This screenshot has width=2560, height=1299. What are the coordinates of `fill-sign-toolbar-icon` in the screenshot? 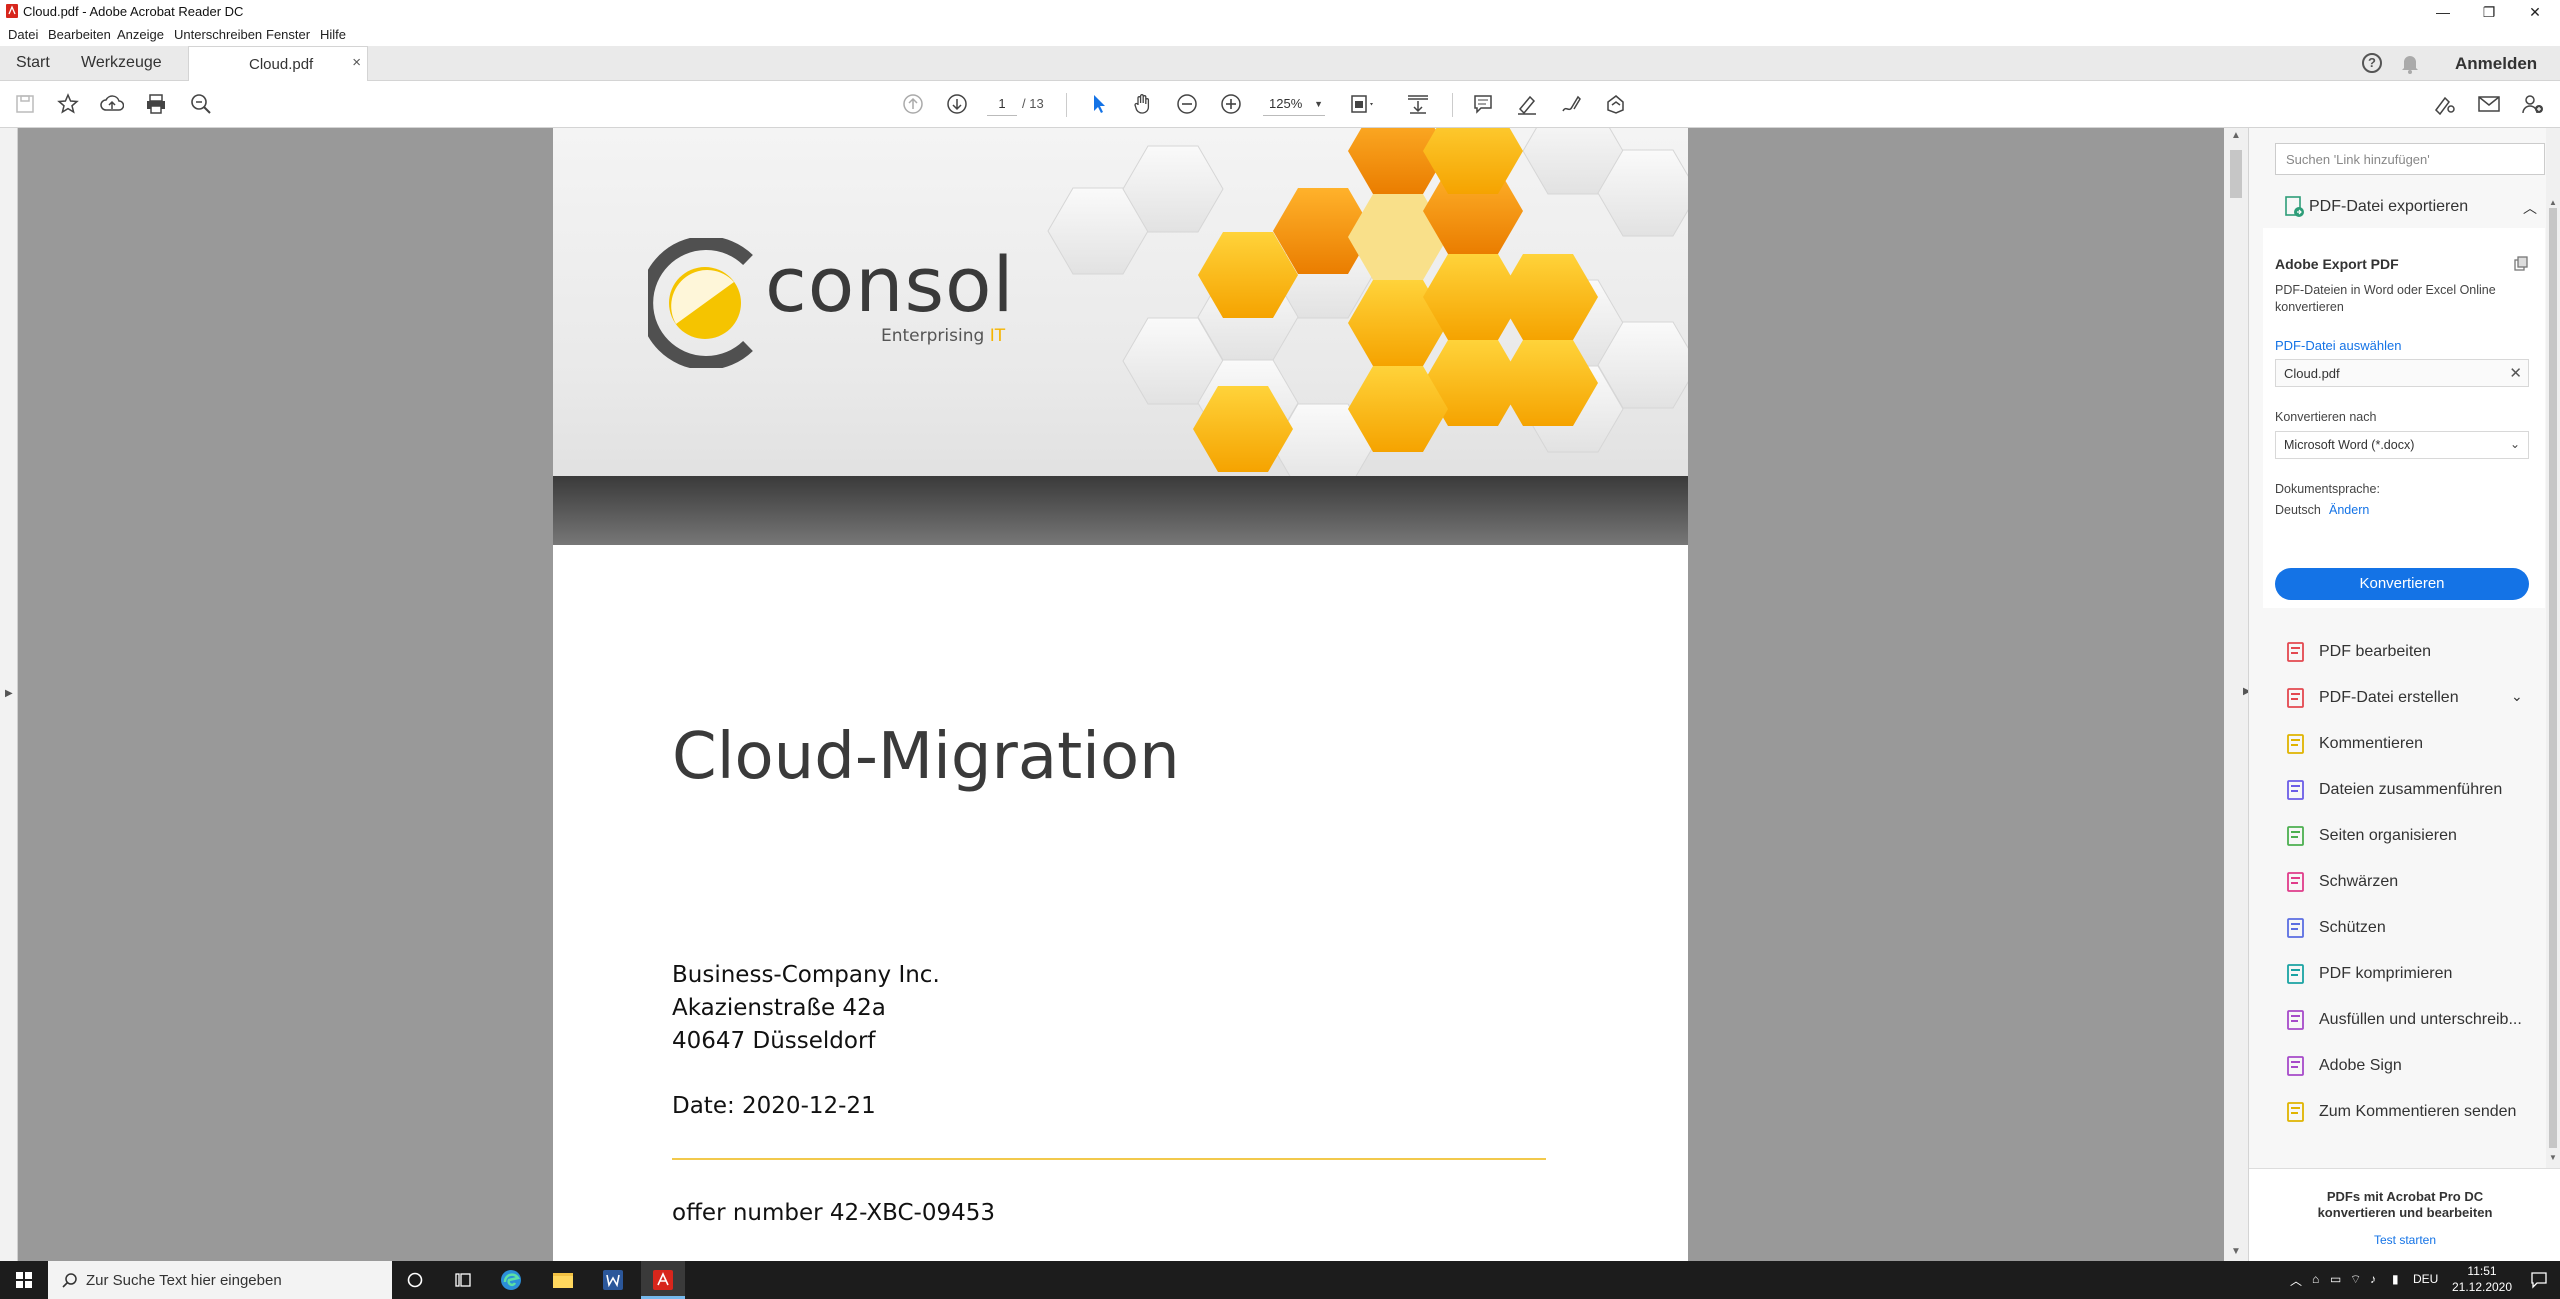 It's located at (2445, 104).